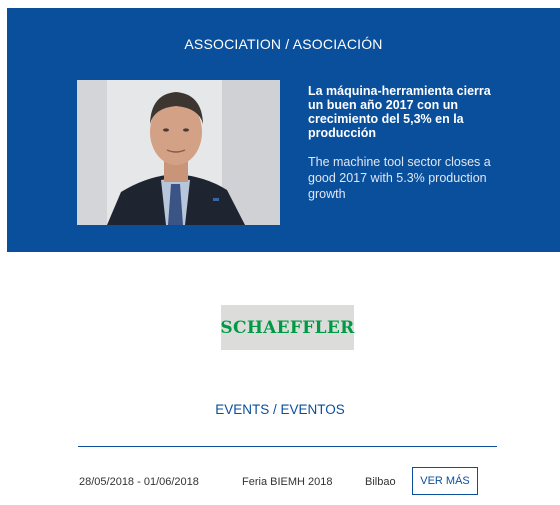  I want to click on sponsor-logo: SCHAEFFLER, so click(287, 327).